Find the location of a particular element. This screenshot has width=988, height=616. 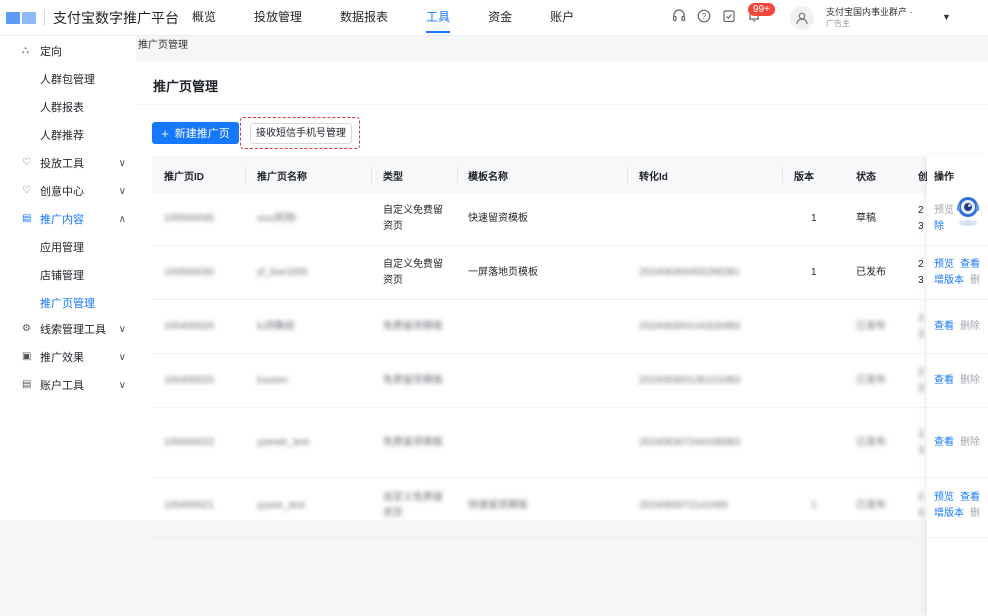

add-version-link: 增版本 is located at coordinates (949, 281).